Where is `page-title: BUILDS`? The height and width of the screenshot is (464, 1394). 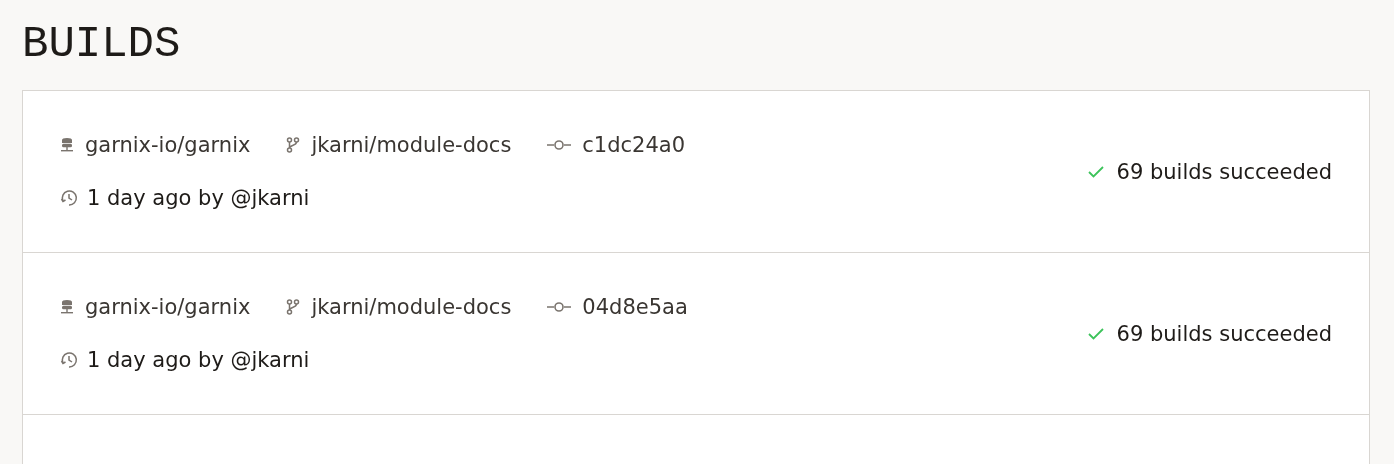
page-title: BUILDS is located at coordinates (102, 44).